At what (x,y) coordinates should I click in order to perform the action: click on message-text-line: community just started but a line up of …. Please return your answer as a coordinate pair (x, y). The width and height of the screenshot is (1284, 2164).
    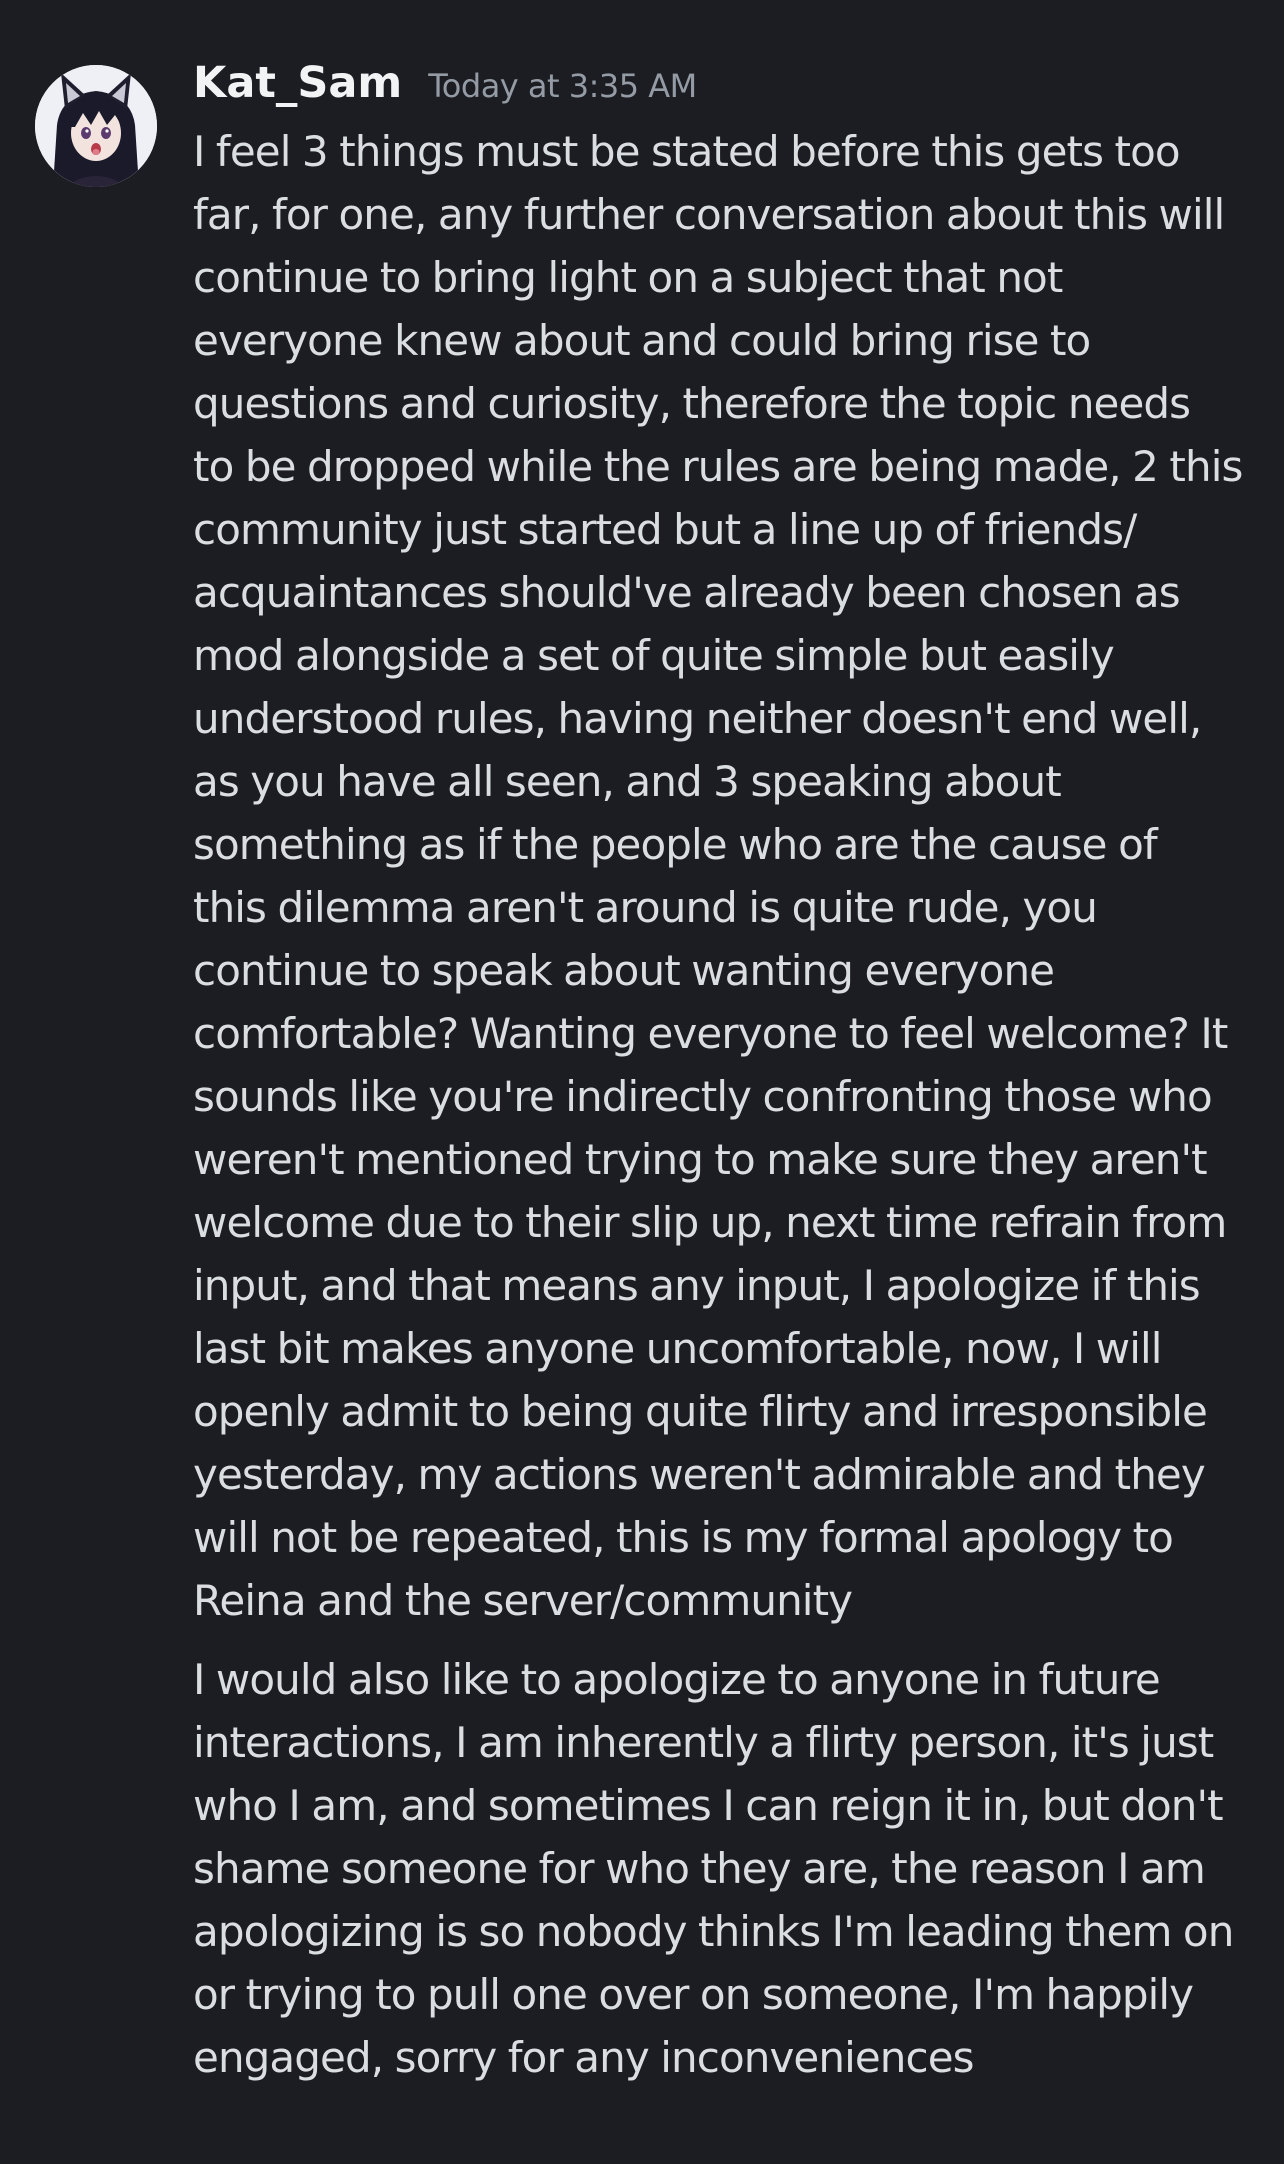
    Looking at the image, I should click on (665, 529).